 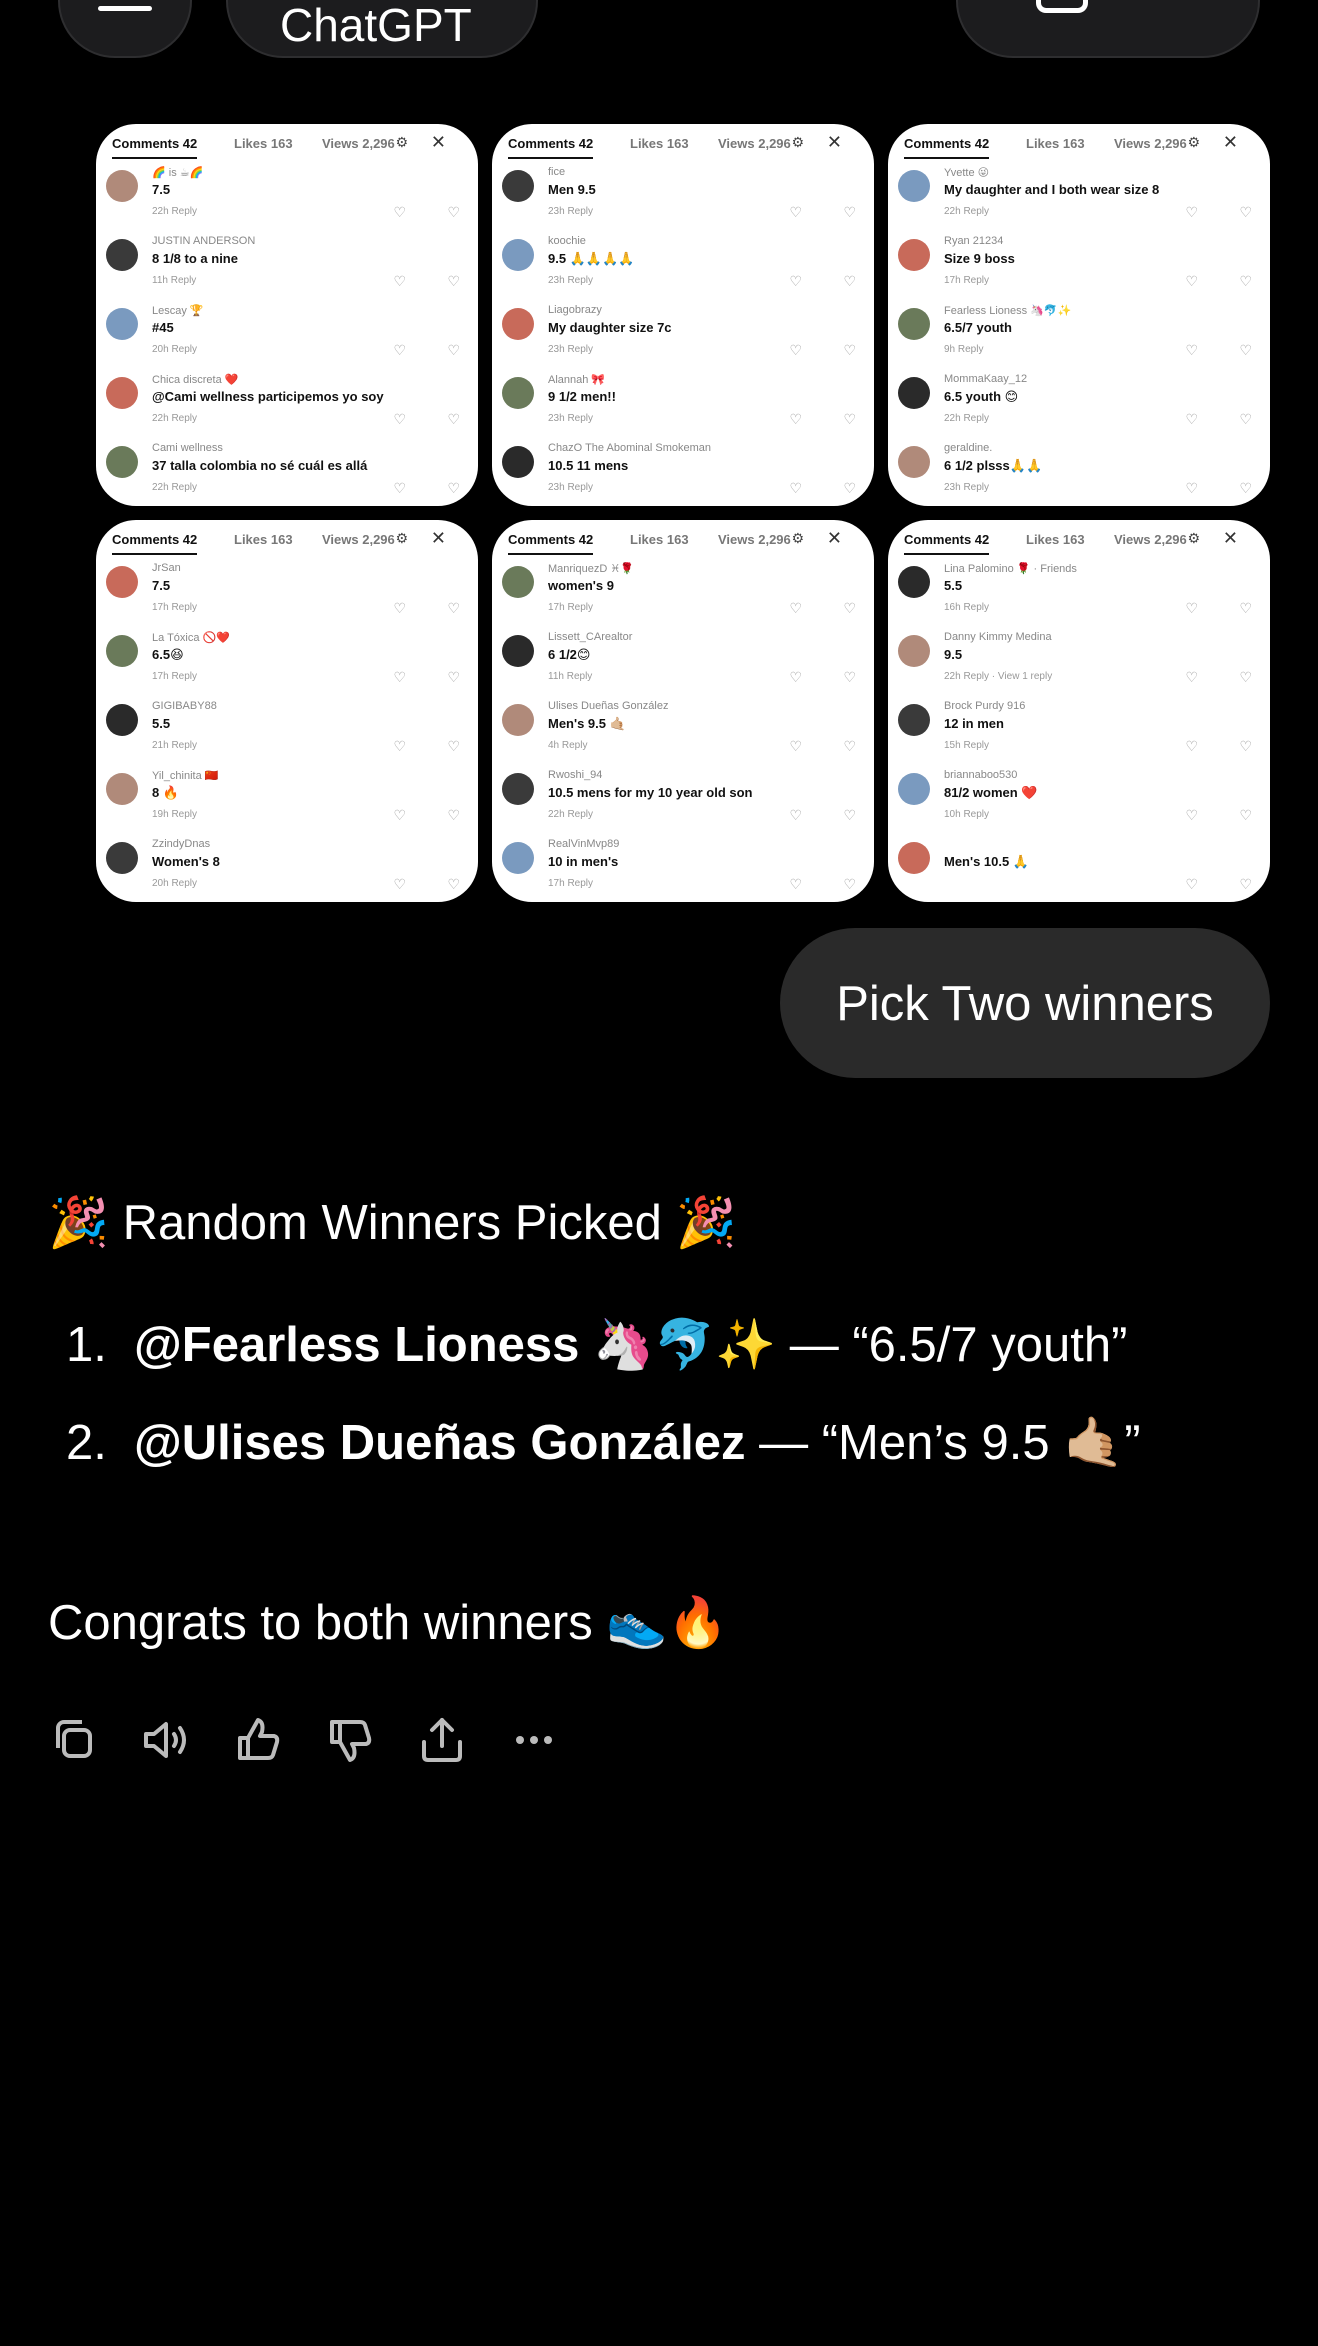 I want to click on comment-row: Brock Purdy 916 12 in men 15h Reply ♡ ♡, so click(x=1079, y=732).